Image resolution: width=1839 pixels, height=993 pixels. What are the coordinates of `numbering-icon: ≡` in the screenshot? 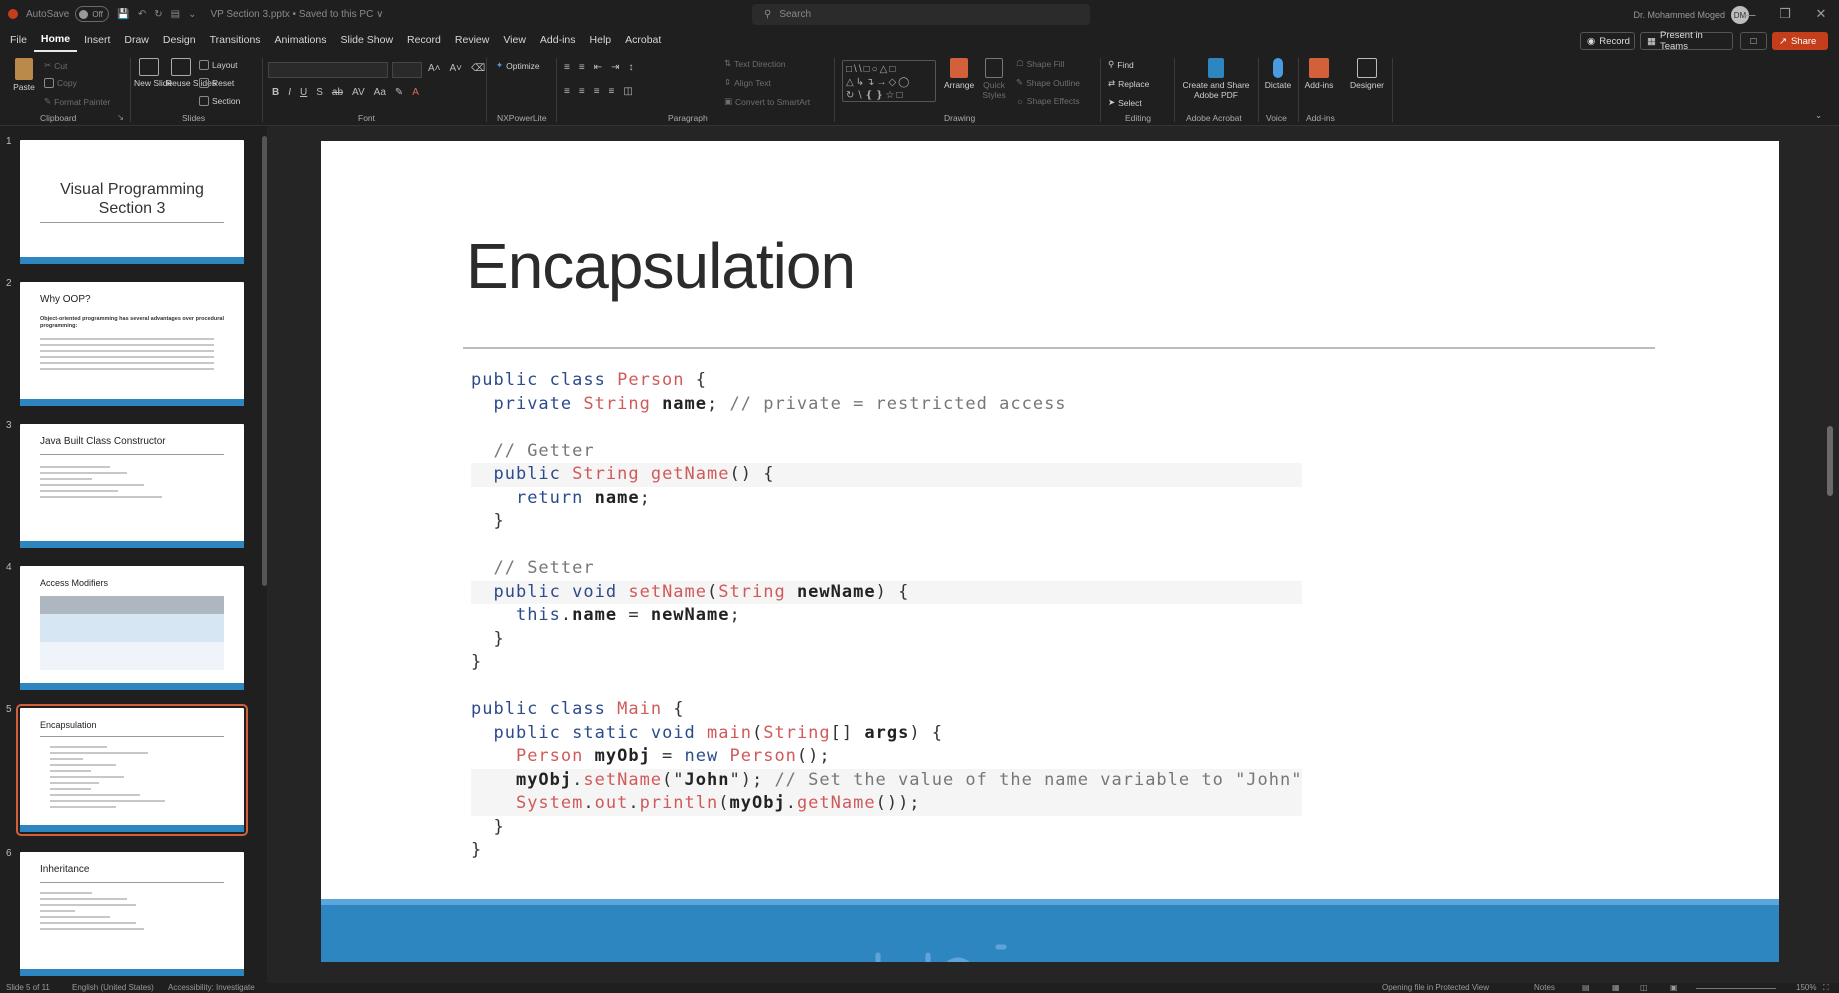 It's located at (582, 67).